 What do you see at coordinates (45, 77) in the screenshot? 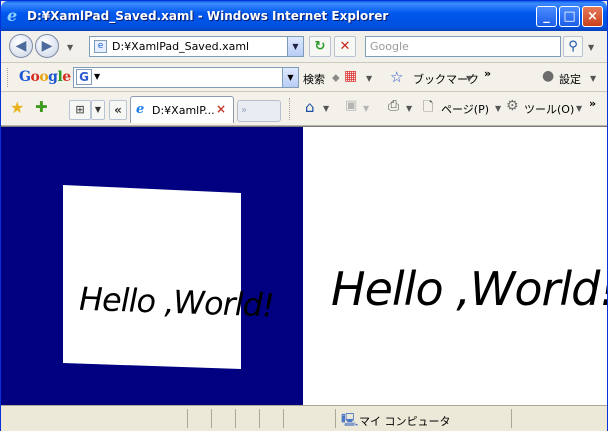
I see `google-logo: Google` at bounding box center [45, 77].